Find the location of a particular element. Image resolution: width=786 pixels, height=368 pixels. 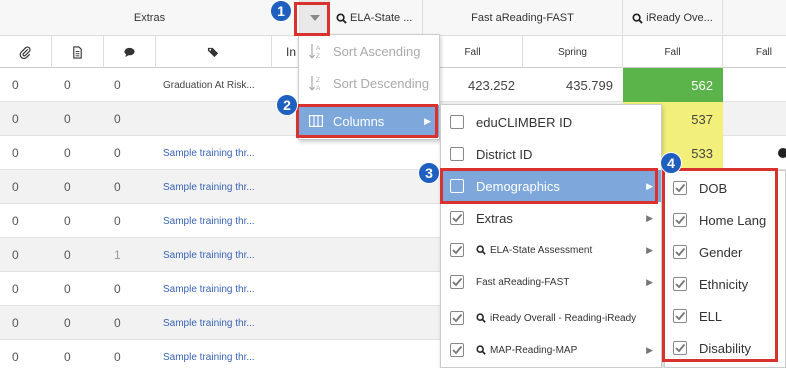

next-fall-label: Fall is located at coordinates (763, 52).